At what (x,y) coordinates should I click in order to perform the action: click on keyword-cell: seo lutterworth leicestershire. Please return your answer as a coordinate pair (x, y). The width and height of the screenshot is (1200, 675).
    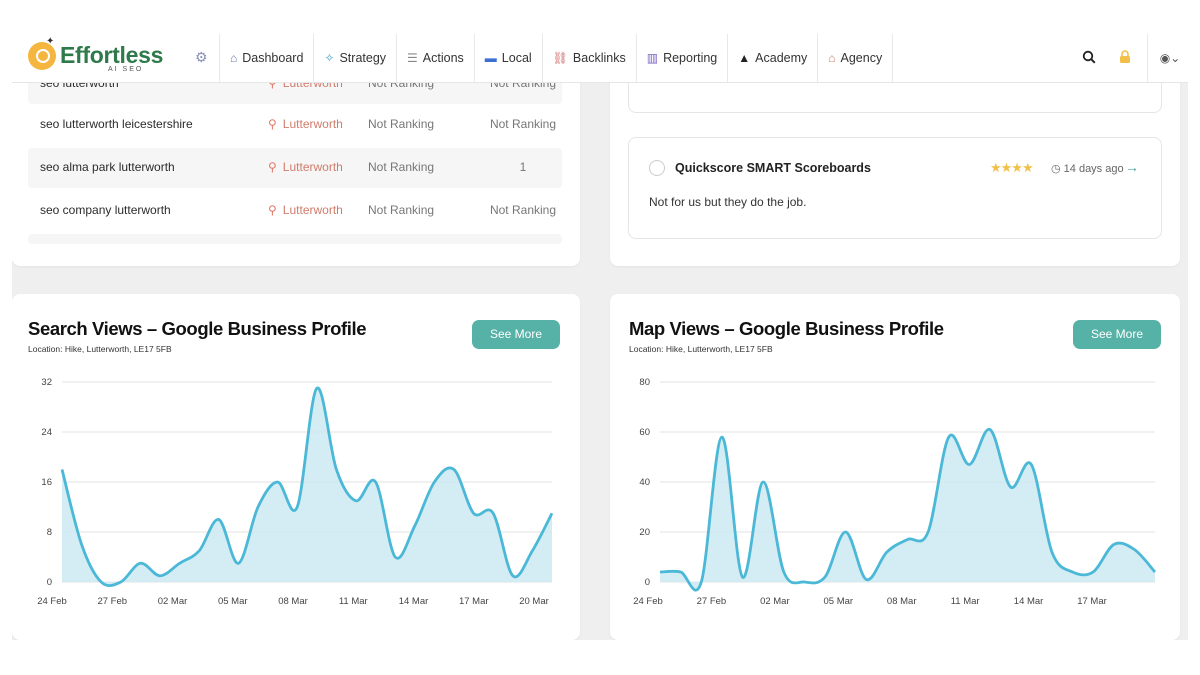
    Looking at the image, I should click on (116, 124).